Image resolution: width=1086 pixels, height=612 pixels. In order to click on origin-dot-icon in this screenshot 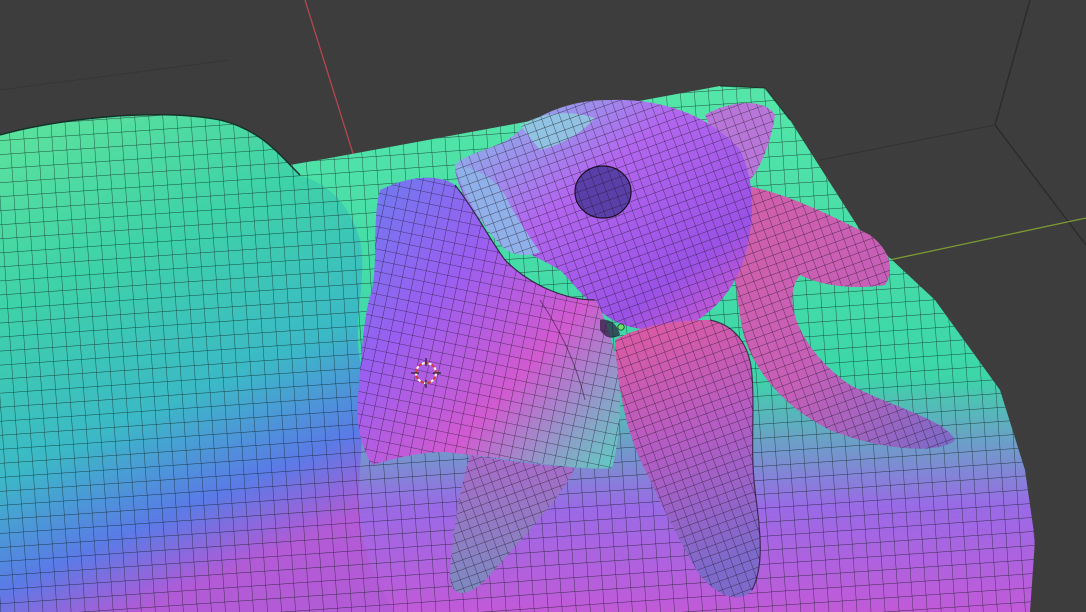, I will do `click(621, 327)`.